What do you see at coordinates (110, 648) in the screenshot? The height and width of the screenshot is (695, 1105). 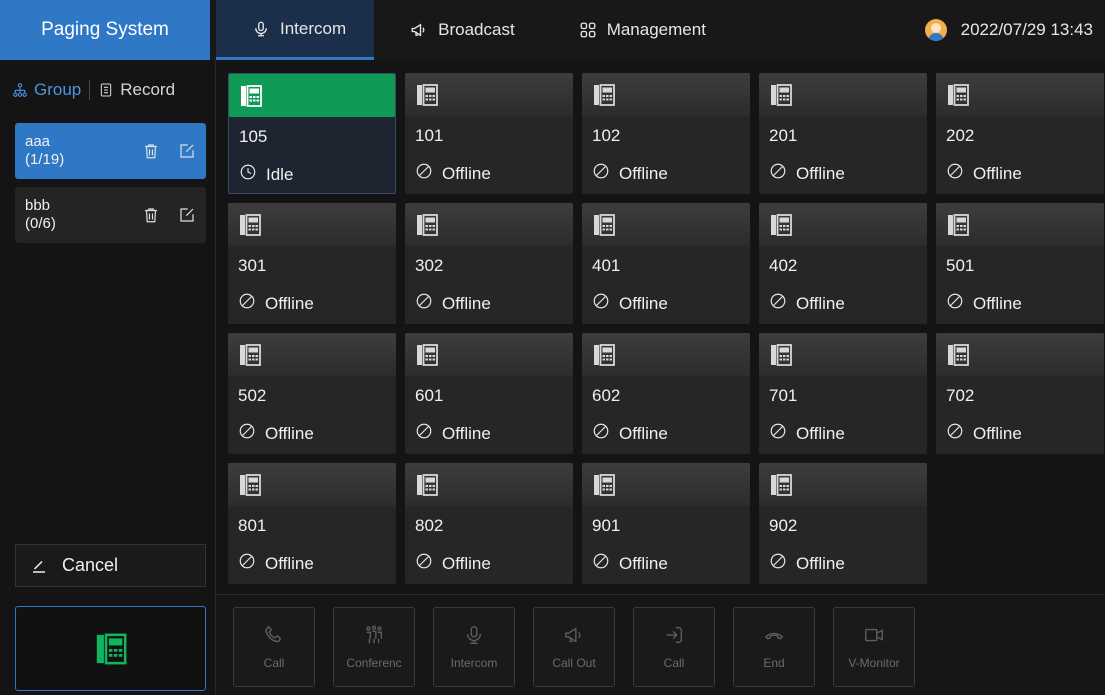 I see `device-add-button` at bounding box center [110, 648].